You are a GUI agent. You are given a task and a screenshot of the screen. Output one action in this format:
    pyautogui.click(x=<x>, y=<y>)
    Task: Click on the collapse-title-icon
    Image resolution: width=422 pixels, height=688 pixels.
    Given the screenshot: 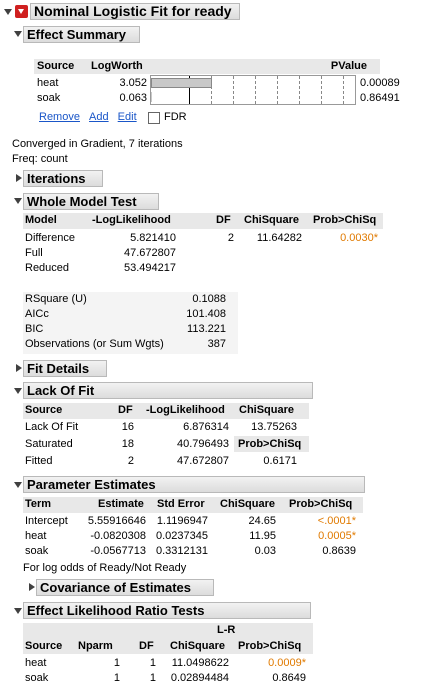 What is the action you would take?
    pyautogui.click(x=8, y=12)
    